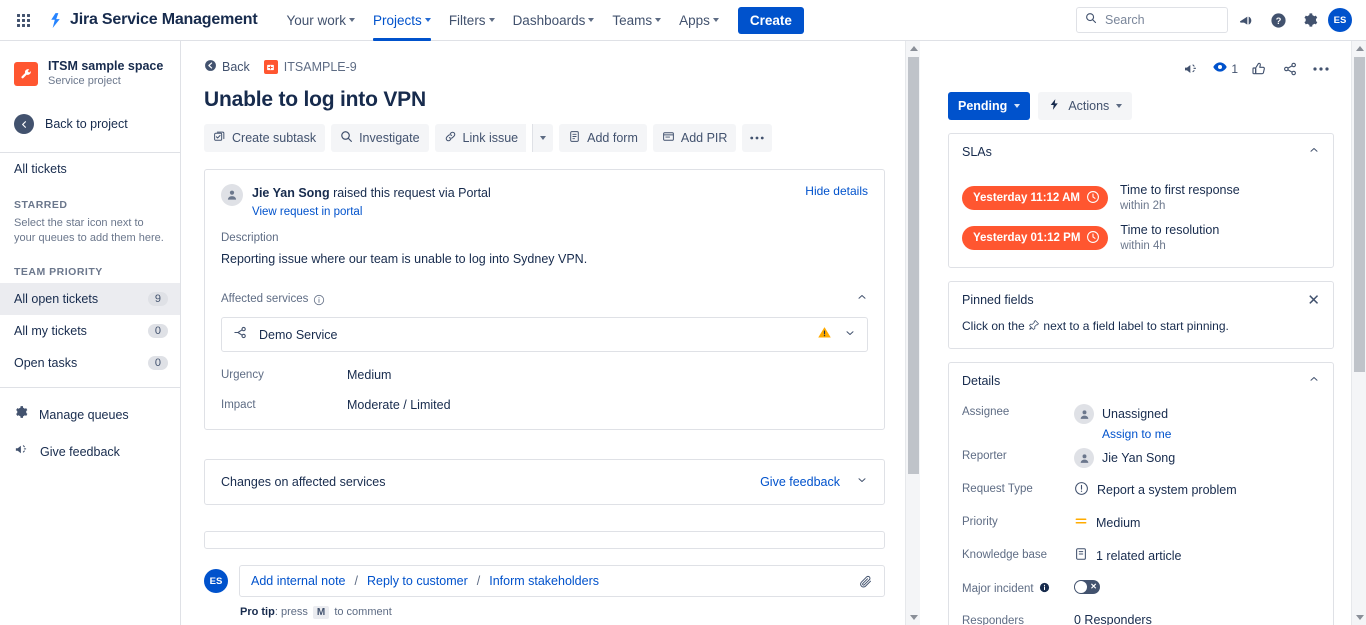 This screenshot has width=1366, height=625. I want to click on app-switcher-icon, so click(23, 20).